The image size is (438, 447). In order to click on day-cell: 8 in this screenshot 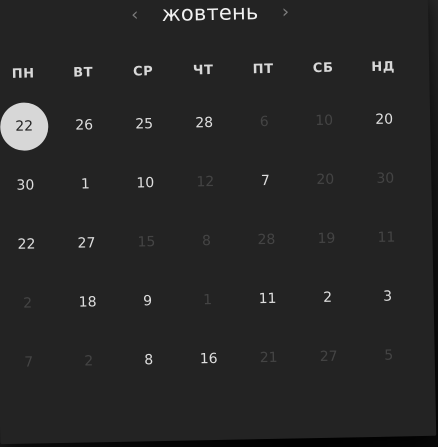, I will do `click(148, 360)`.